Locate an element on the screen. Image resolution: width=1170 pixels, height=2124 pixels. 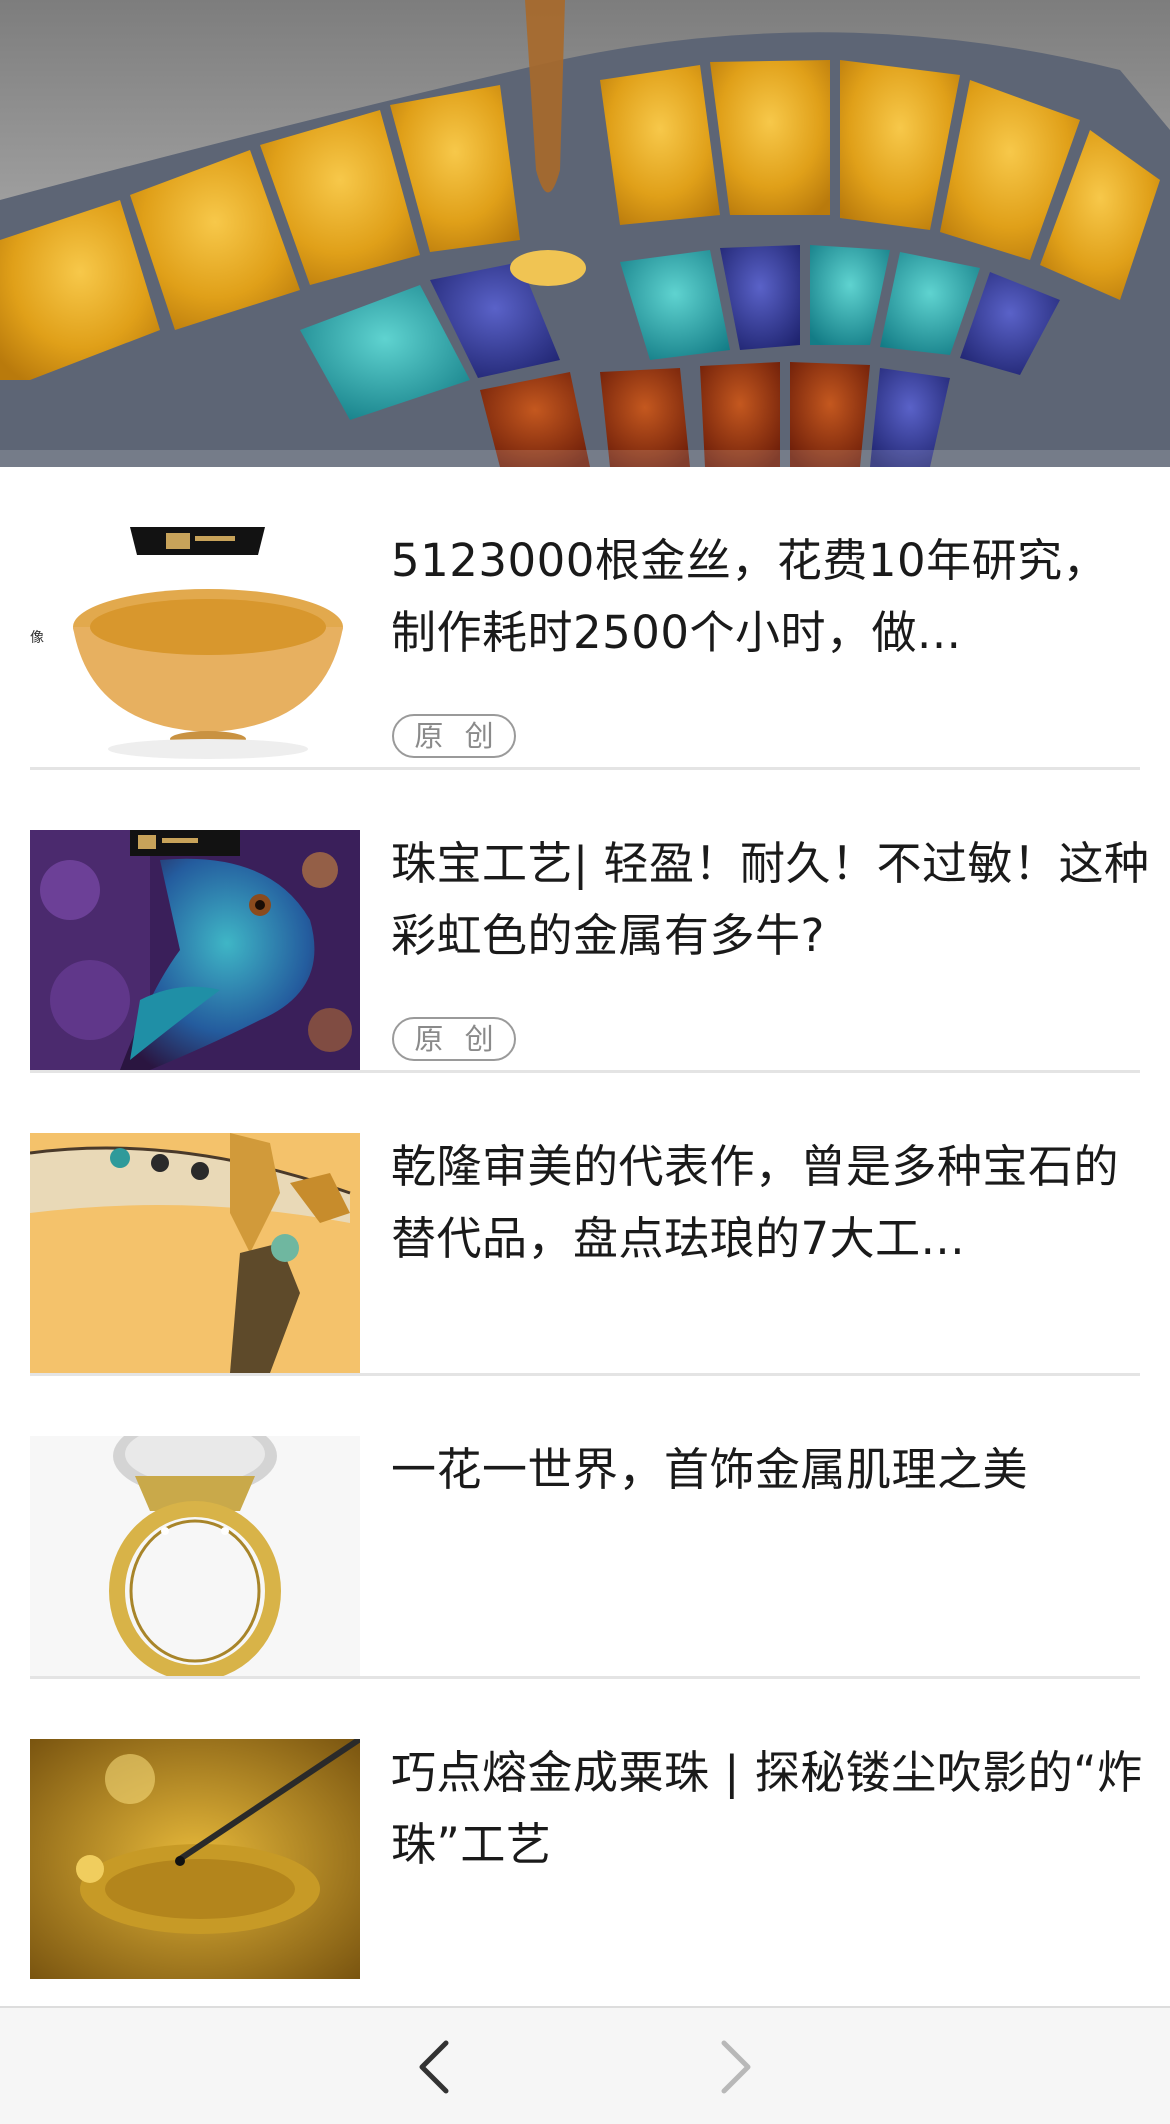
diamond-ball-ring-image is located at coordinates (195, 1556).